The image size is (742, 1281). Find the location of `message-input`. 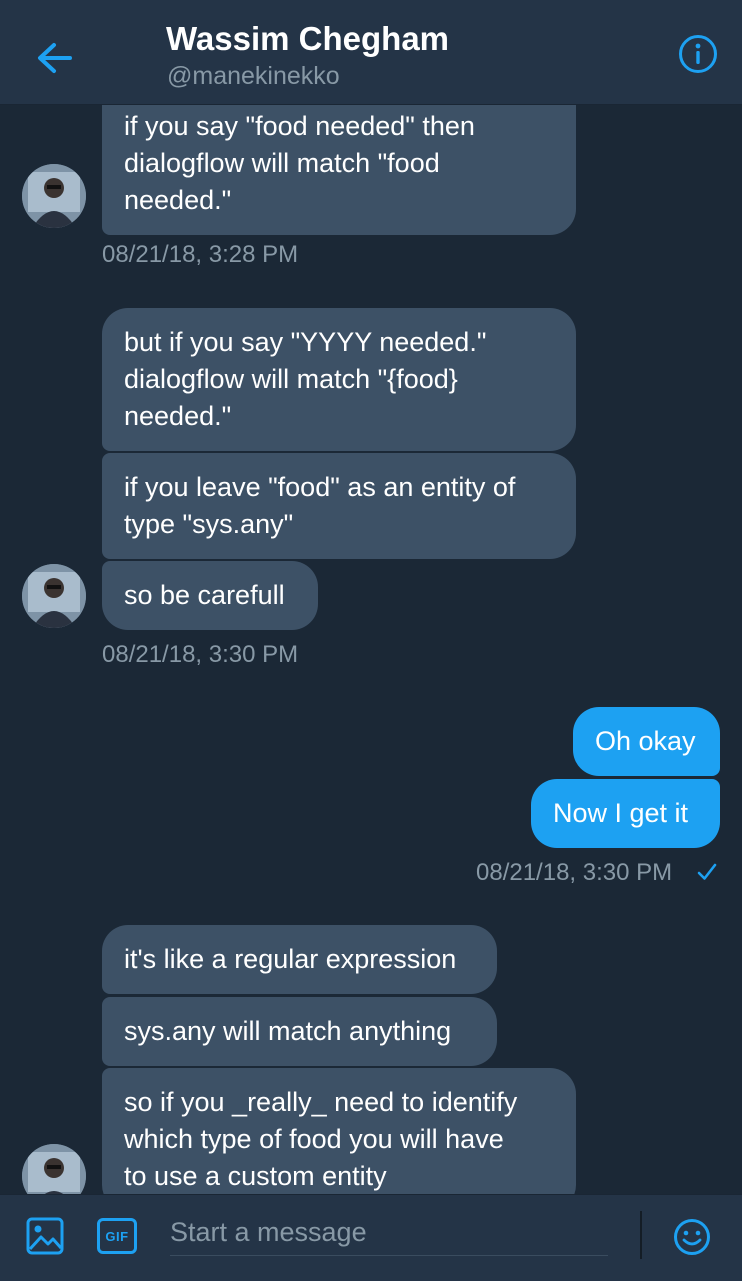

message-input is located at coordinates (389, 1232).